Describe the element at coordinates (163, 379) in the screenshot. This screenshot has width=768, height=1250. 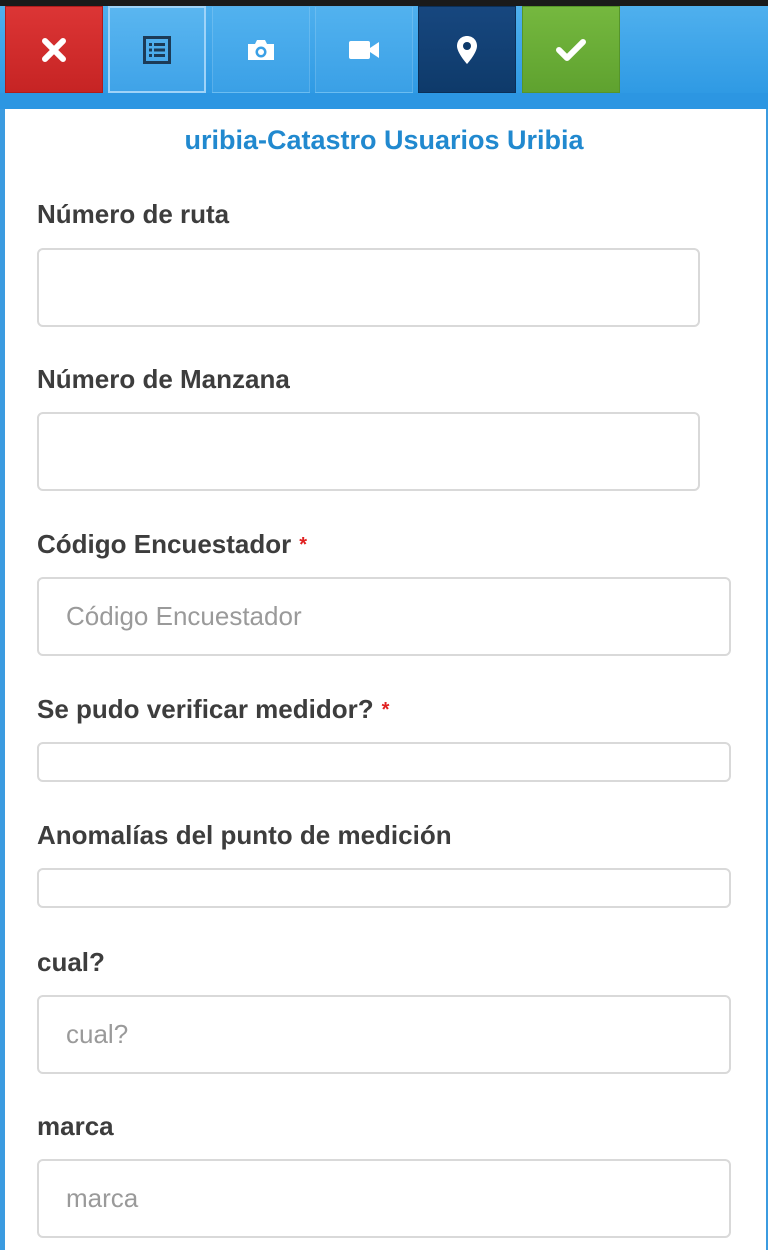
I see `label-numero-manzana: Número de Manzana` at that location.